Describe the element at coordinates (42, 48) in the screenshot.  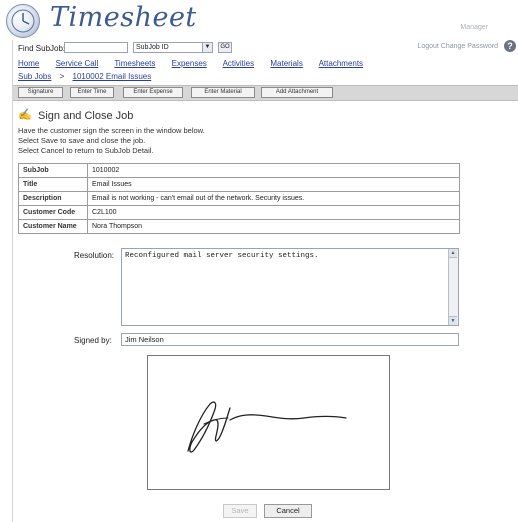
I see `find-subjob-label: Find SubJob:` at that location.